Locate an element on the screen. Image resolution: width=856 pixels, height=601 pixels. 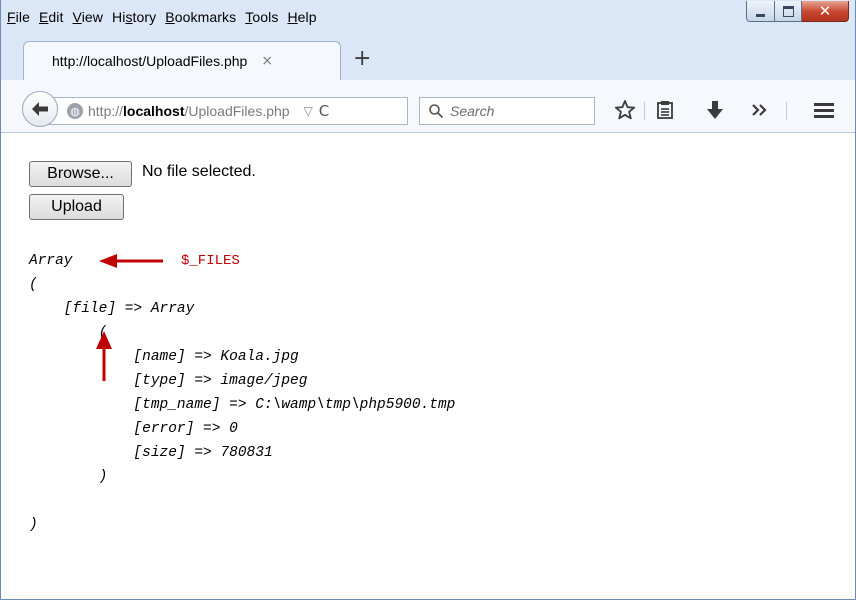
annotation-arrow-left-icon is located at coordinates (131, 261).